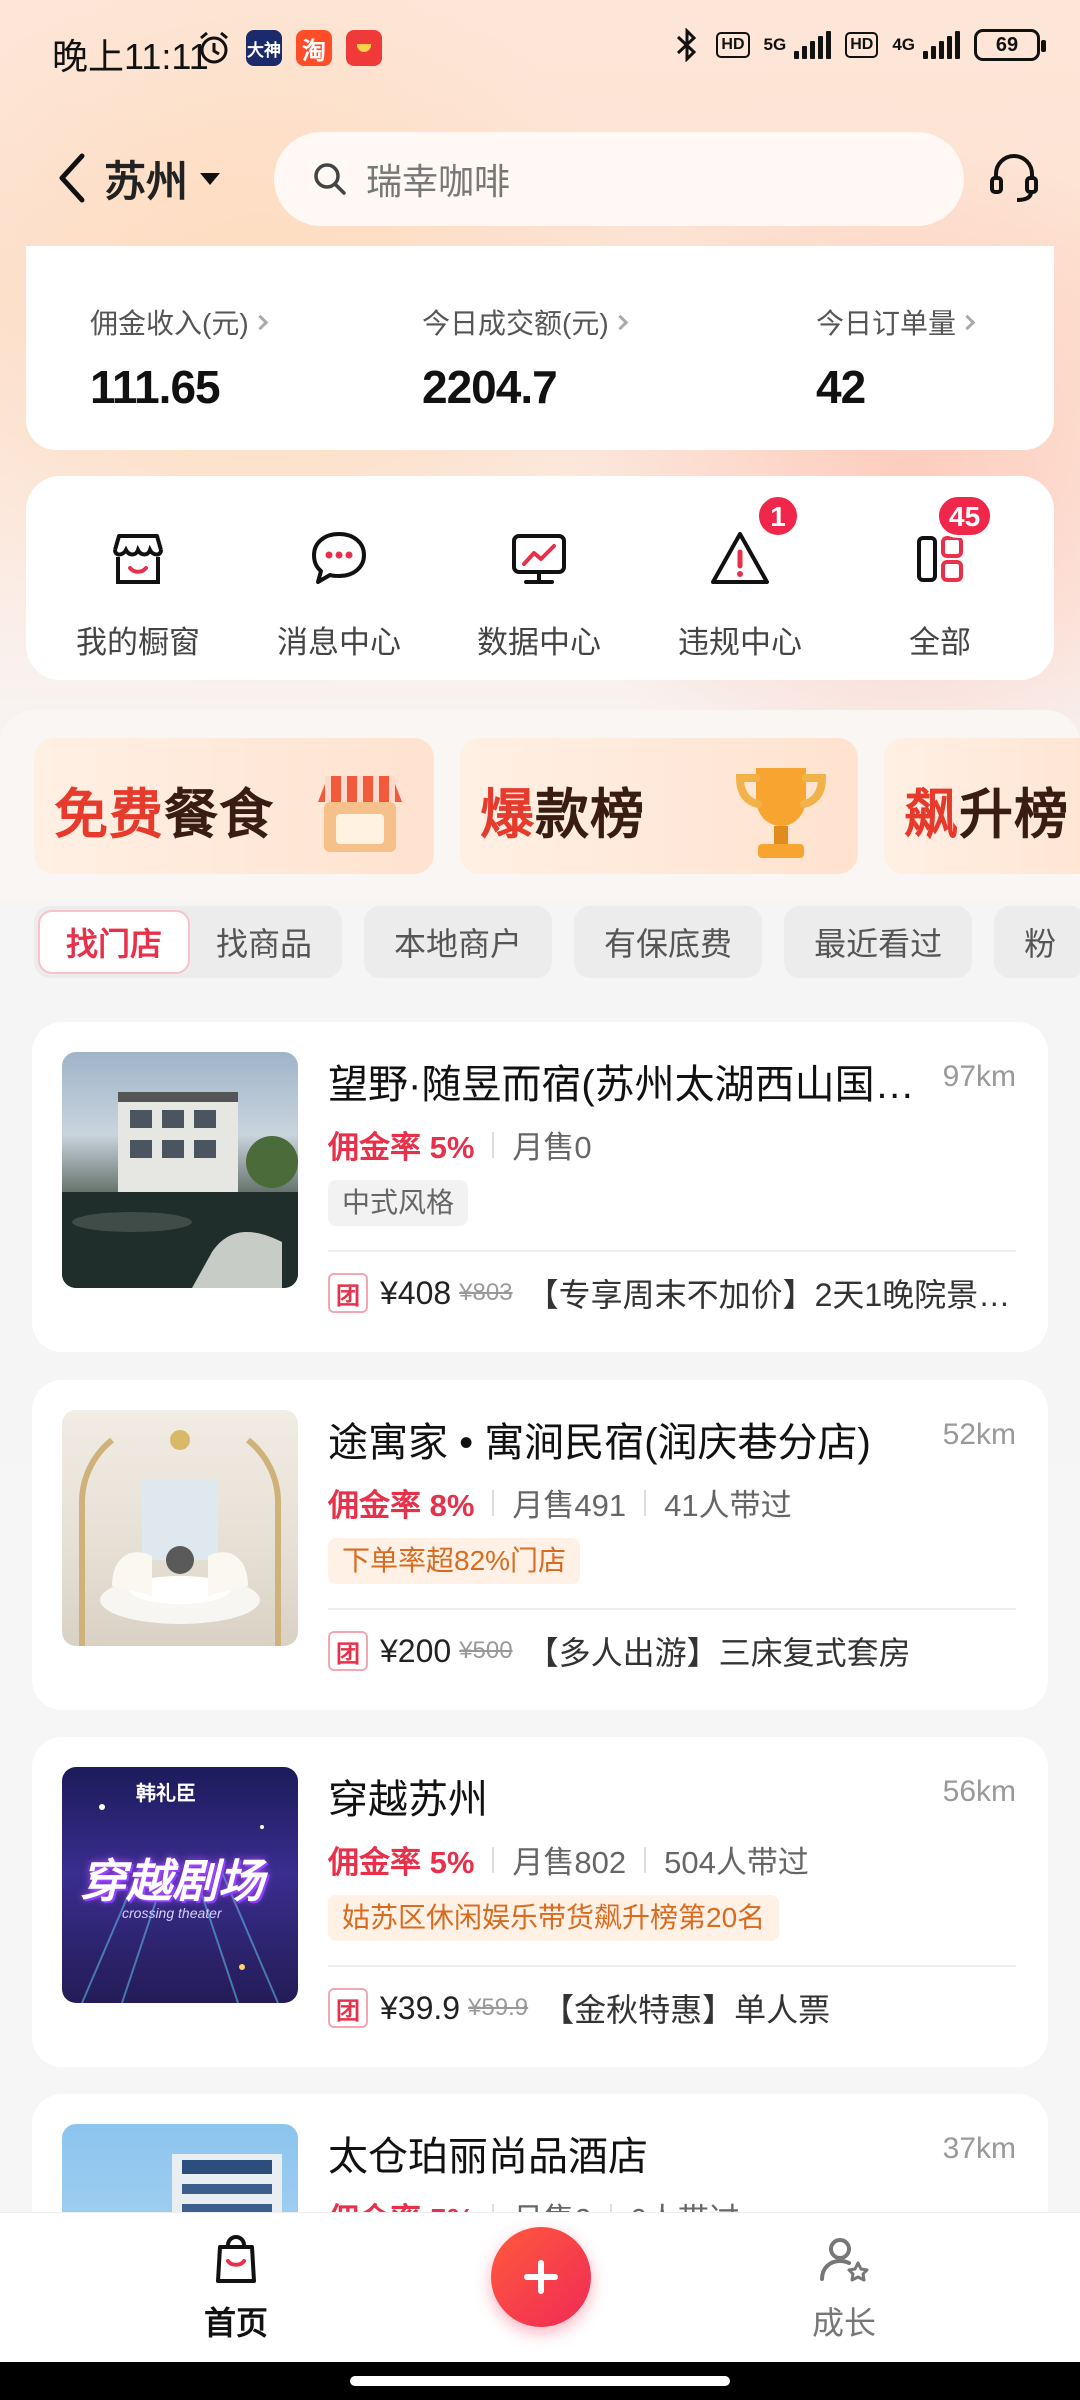 The height and width of the screenshot is (2400, 1080). Describe the element at coordinates (401, 1147) in the screenshot. I see `commission-rate: 佣金率 5%` at that location.